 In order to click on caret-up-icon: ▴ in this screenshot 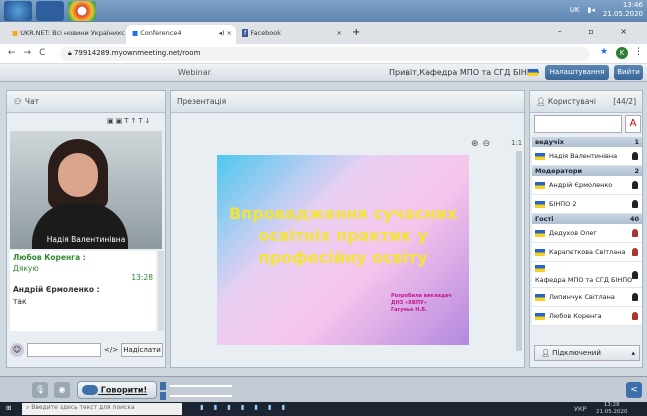, I will do `click(633, 353)`.